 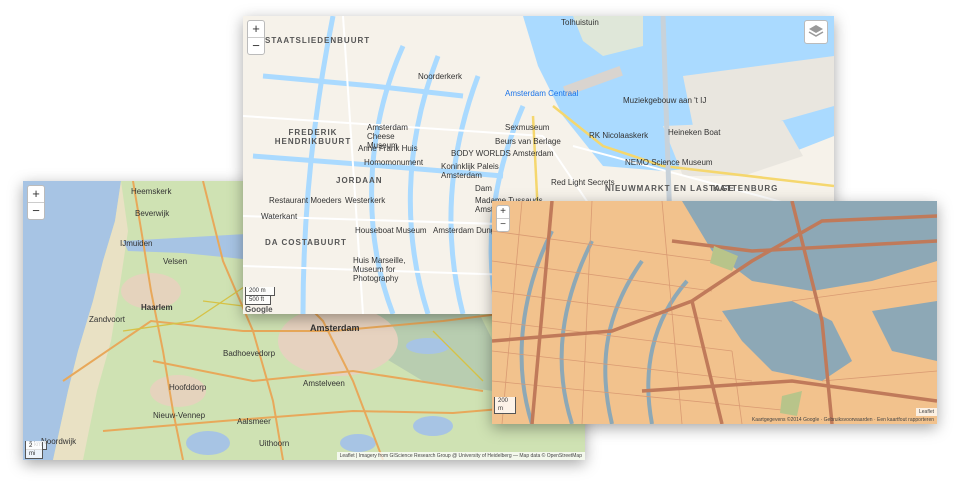 What do you see at coordinates (527, 127) in the screenshot?
I see `poi-label: Sexmuseum` at bounding box center [527, 127].